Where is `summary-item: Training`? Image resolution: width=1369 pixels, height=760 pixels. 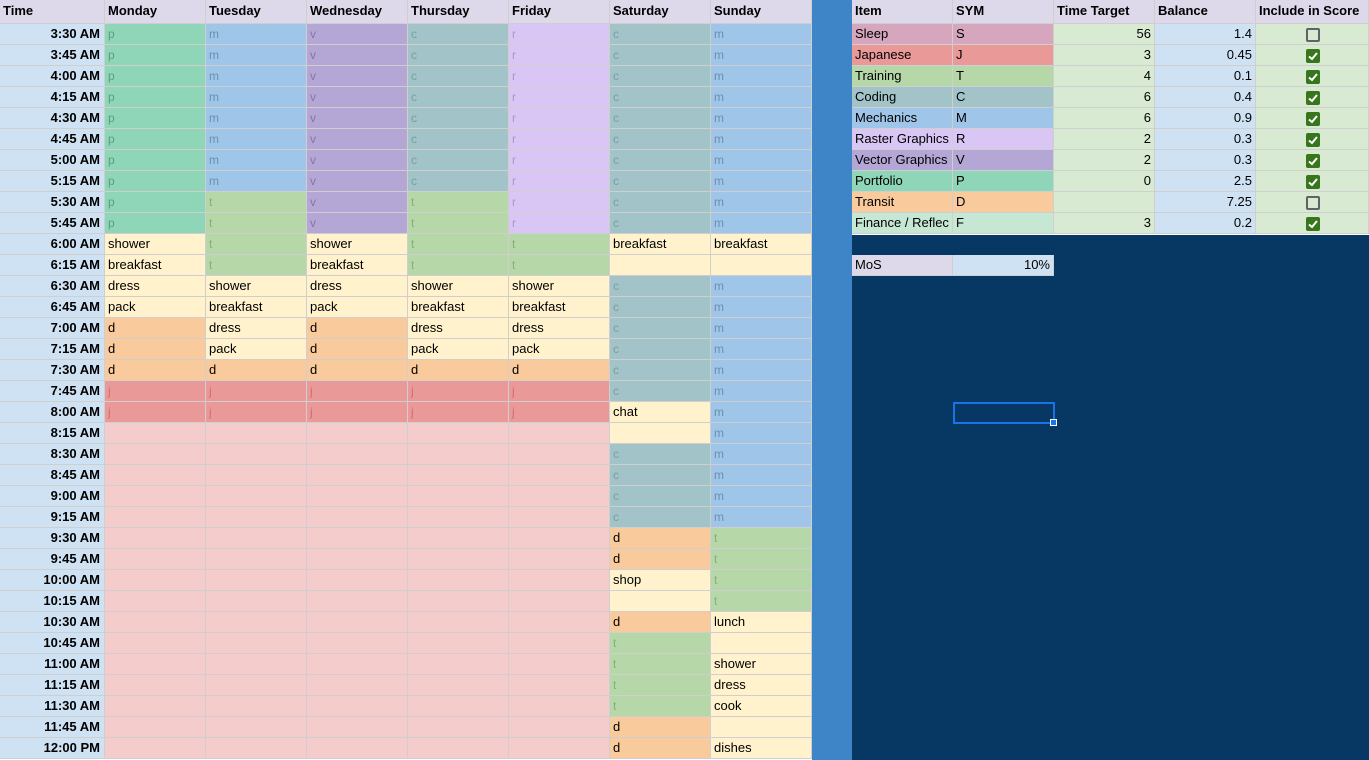
summary-item: Training is located at coordinates (902, 76).